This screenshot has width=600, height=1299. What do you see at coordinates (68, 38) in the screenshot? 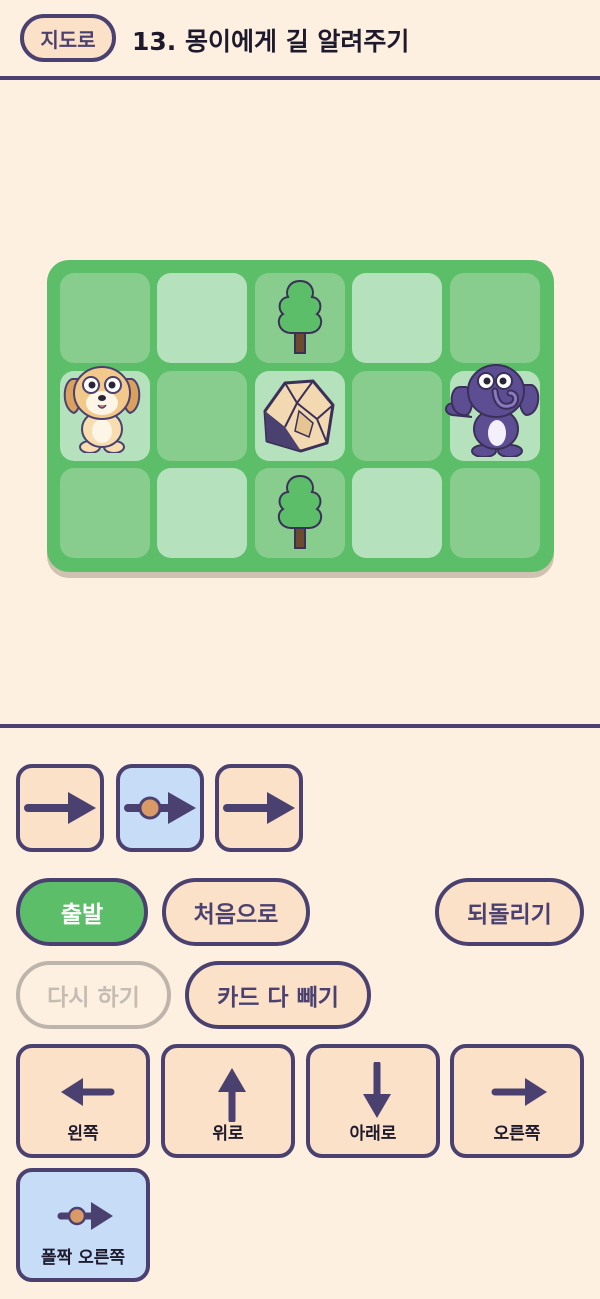
I see `map-button: 지도로` at bounding box center [68, 38].